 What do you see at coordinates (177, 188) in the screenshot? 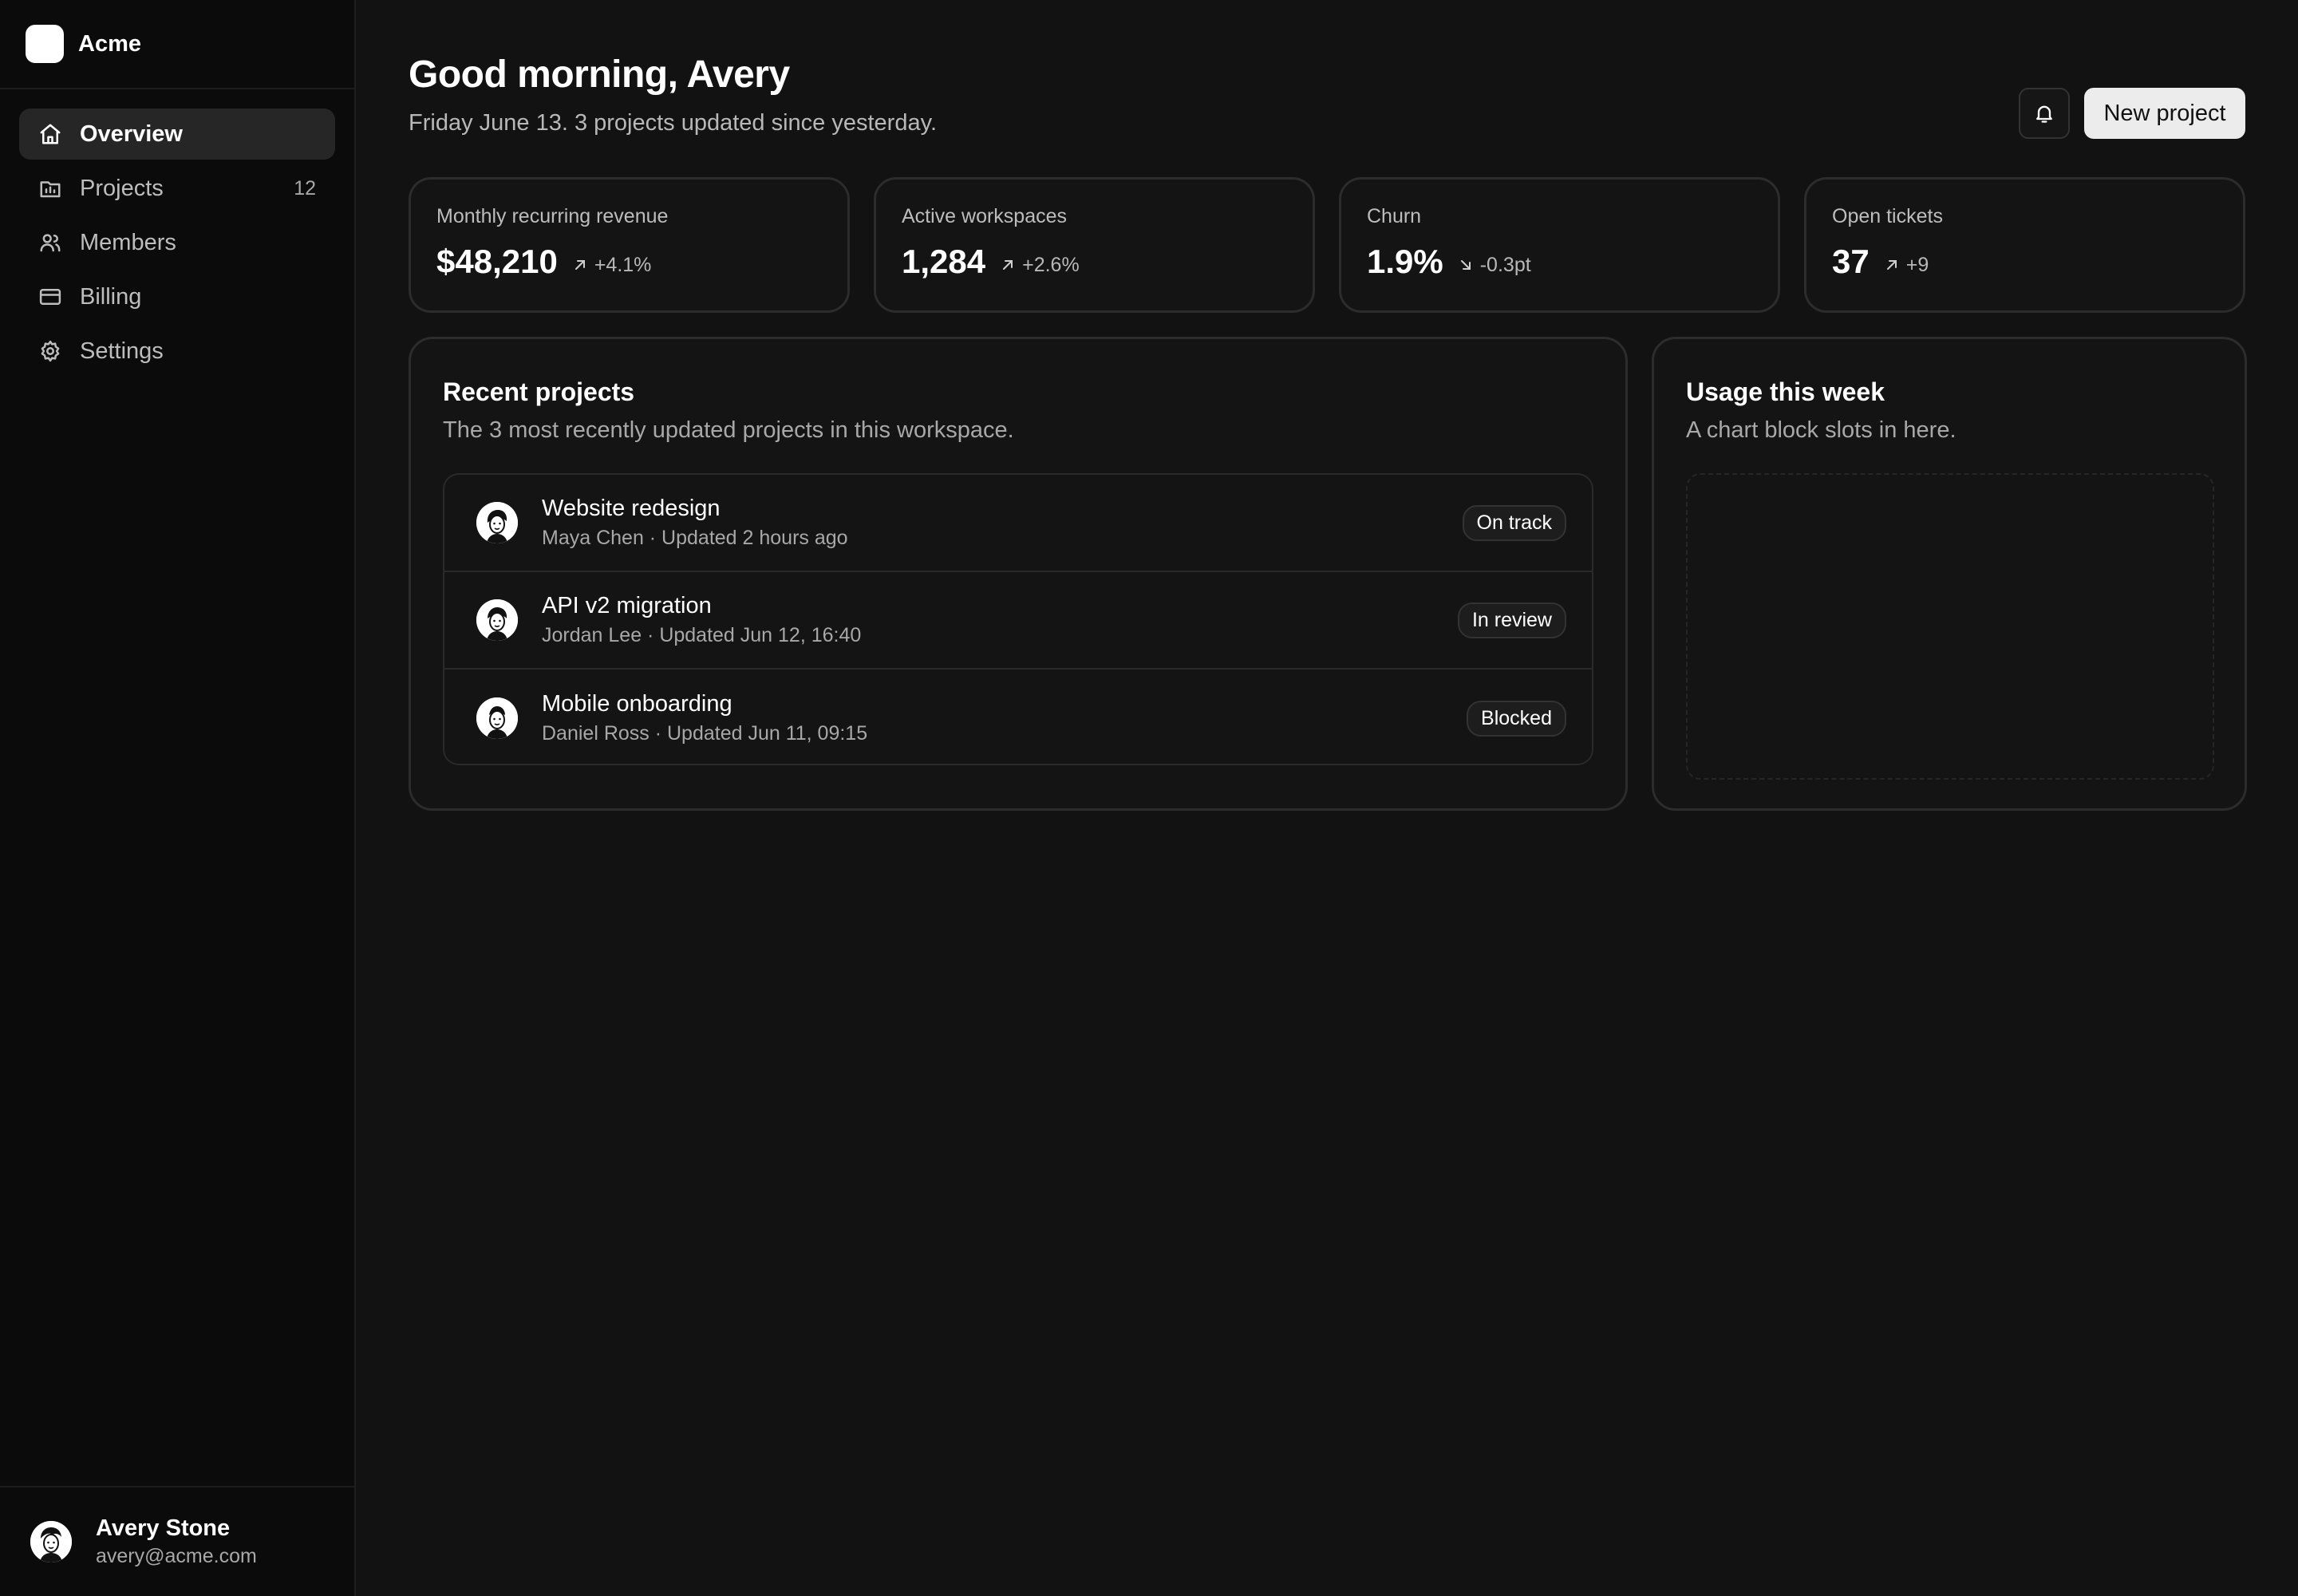
I see `sidebar-item-projects: Projects 12` at bounding box center [177, 188].